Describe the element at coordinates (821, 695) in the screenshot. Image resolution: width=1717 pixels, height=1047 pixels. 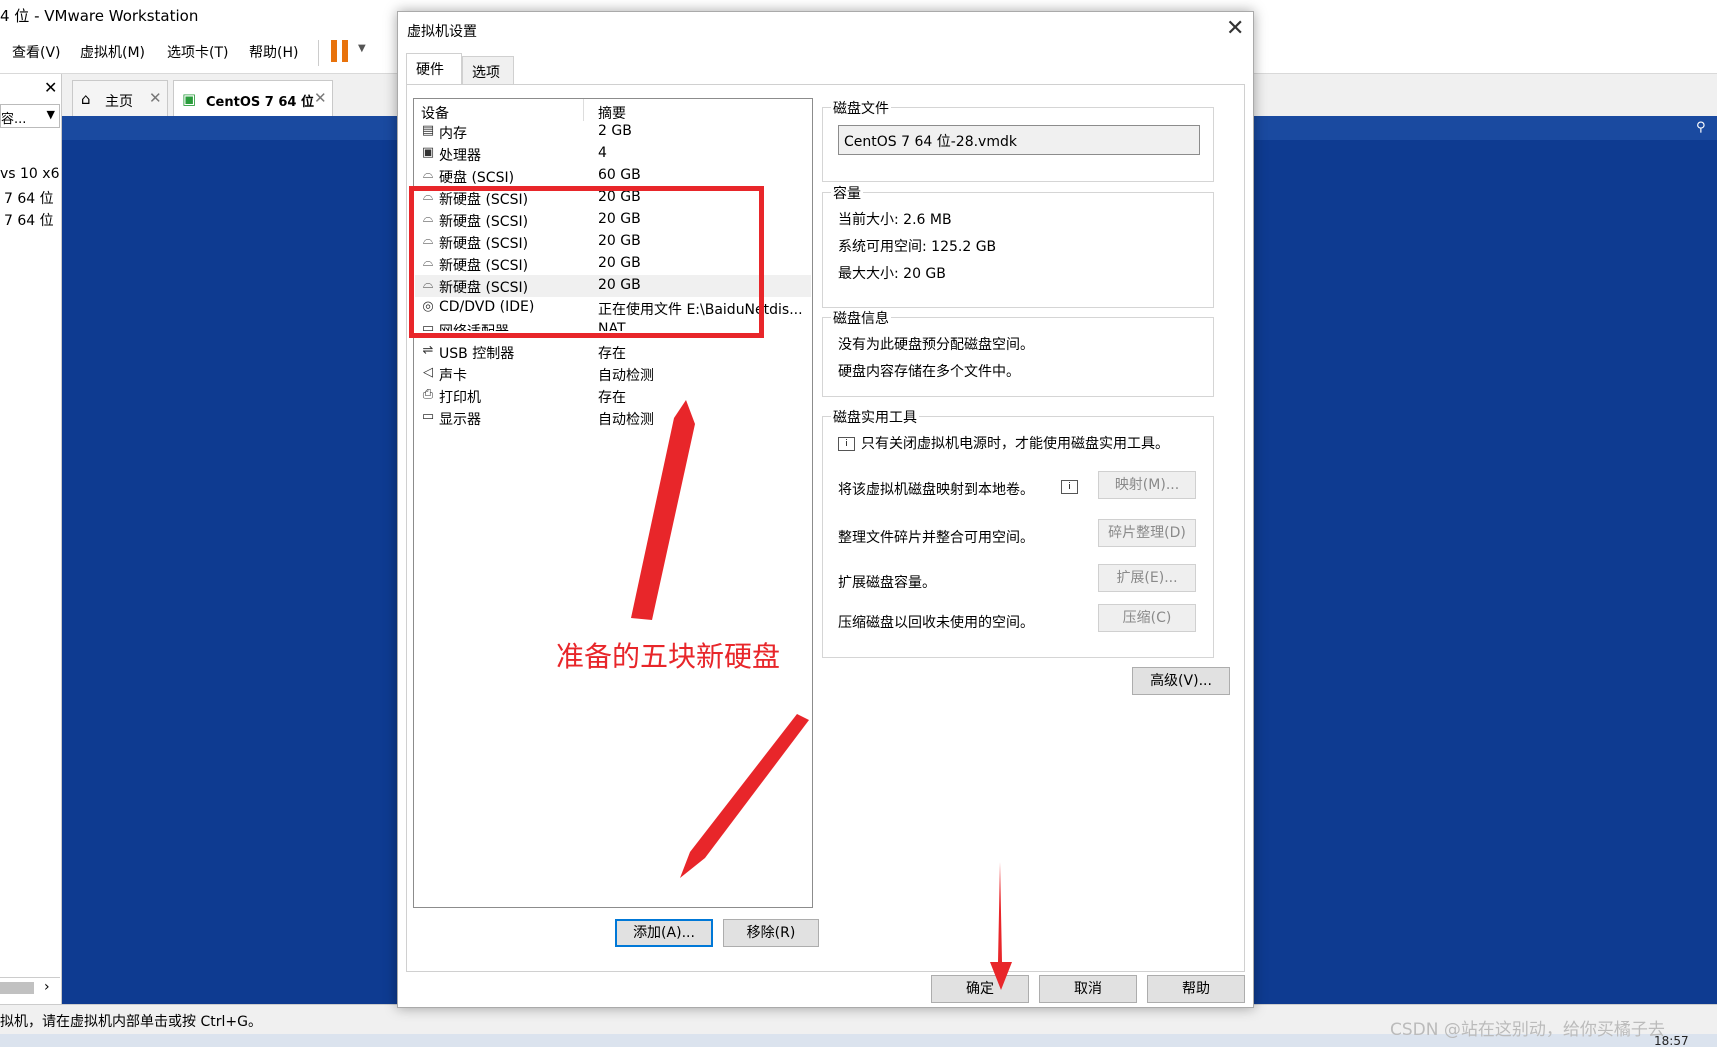
I see `annotation-arrows` at that location.